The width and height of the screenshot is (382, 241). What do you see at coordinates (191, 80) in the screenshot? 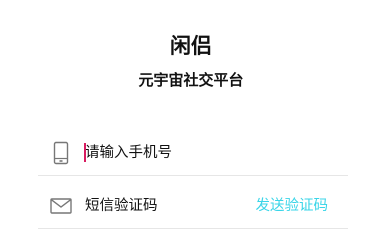
I see `app-subtitle: 元宇宙社交平台` at bounding box center [191, 80].